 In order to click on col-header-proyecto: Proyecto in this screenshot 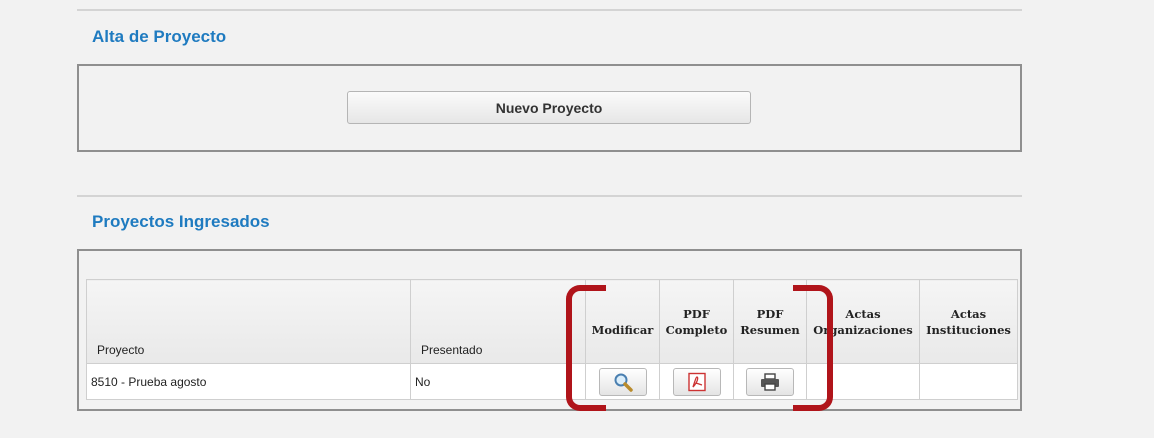, I will do `click(248, 321)`.